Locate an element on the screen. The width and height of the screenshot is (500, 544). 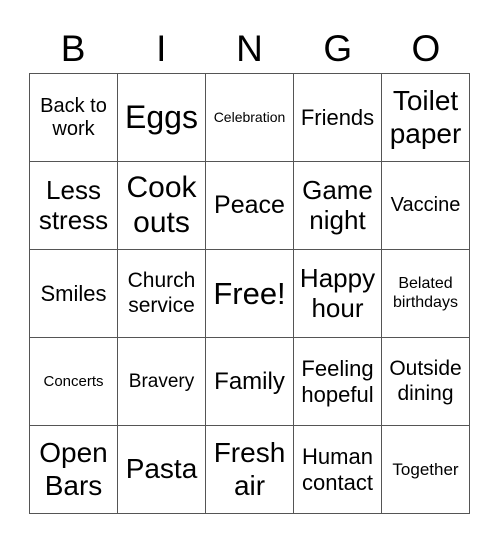
bingo-cell: Fresh air is located at coordinates (250, 470).